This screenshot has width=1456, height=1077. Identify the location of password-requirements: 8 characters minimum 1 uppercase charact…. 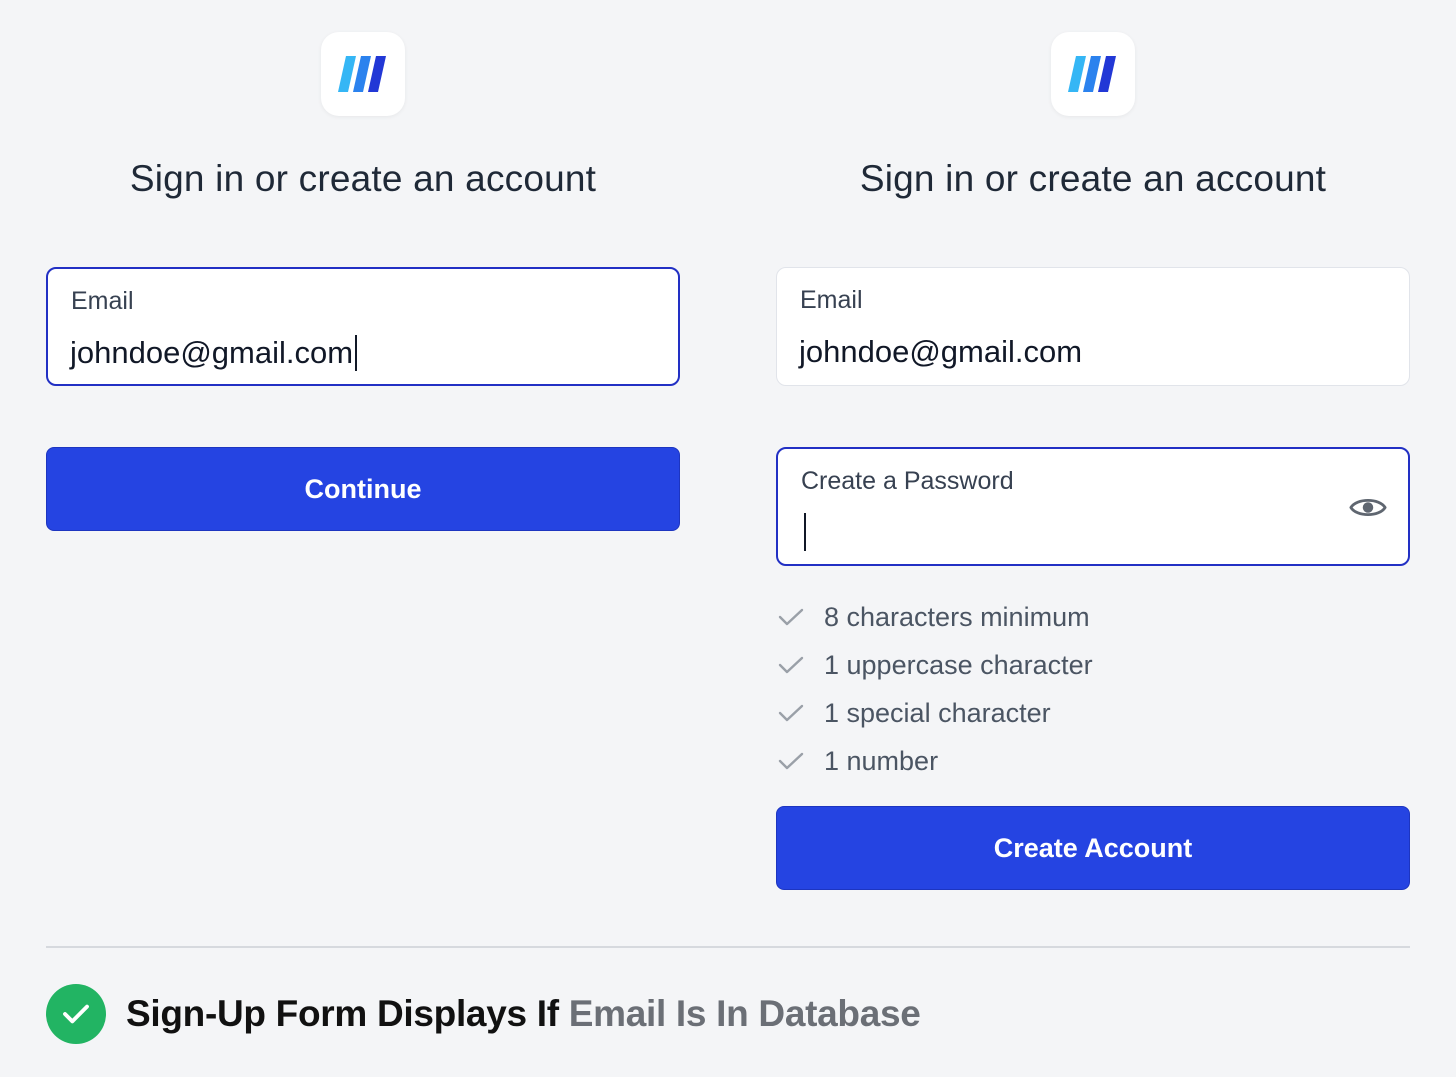
(934, 689).